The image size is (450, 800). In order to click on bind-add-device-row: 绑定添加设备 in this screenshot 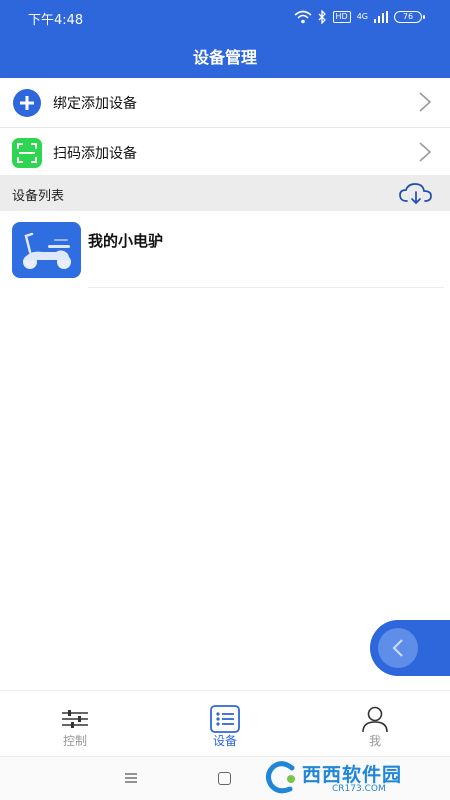, I will do `click(225, 102)`.